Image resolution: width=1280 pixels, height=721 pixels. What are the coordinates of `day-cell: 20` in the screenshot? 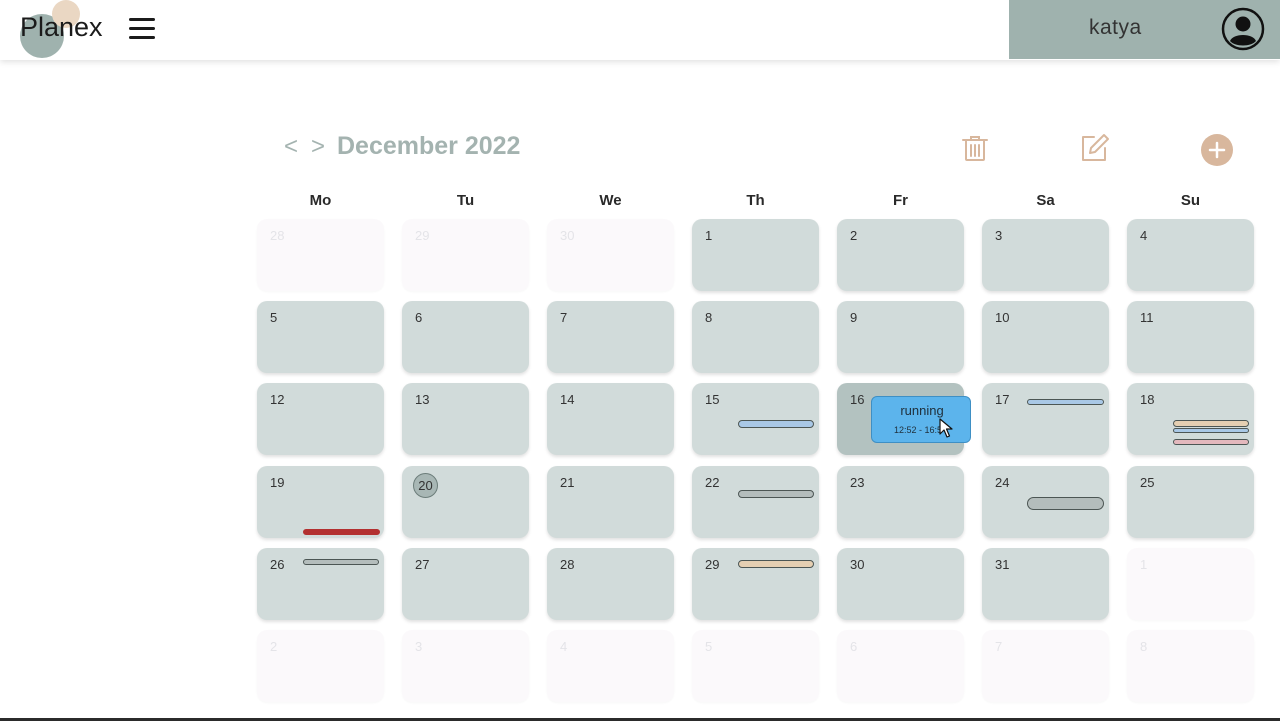 It's located at (465, 502).